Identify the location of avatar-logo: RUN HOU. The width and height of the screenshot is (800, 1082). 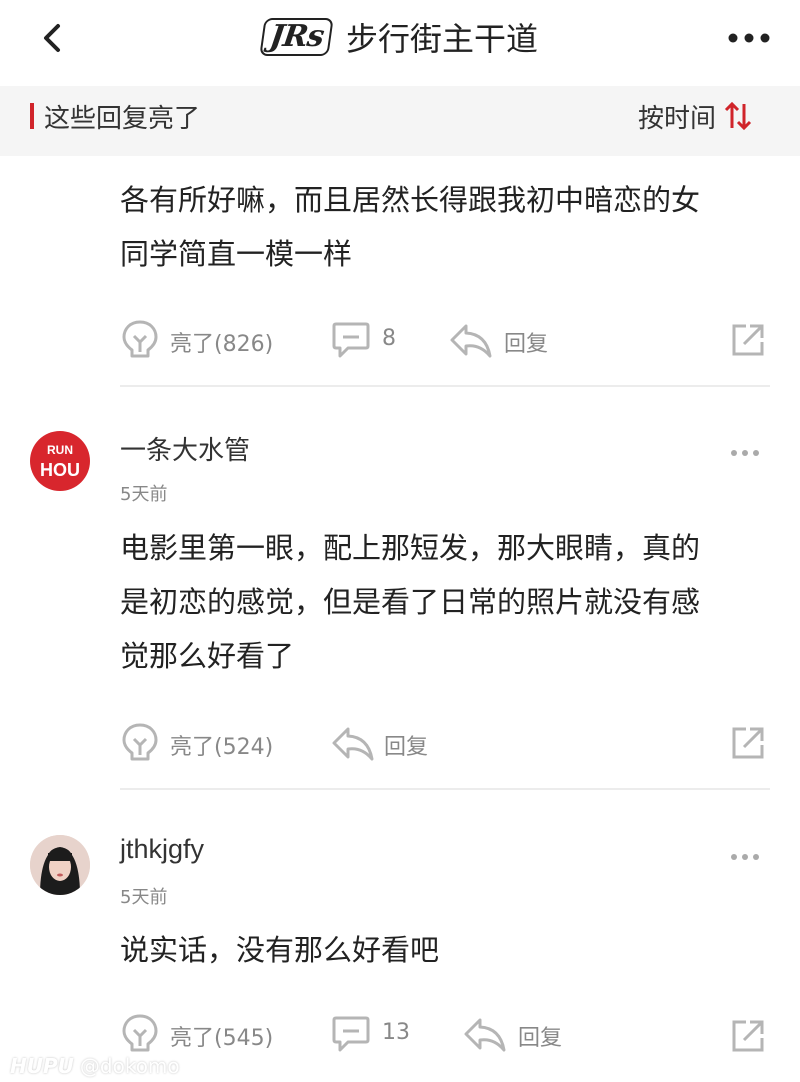
(60, 461).